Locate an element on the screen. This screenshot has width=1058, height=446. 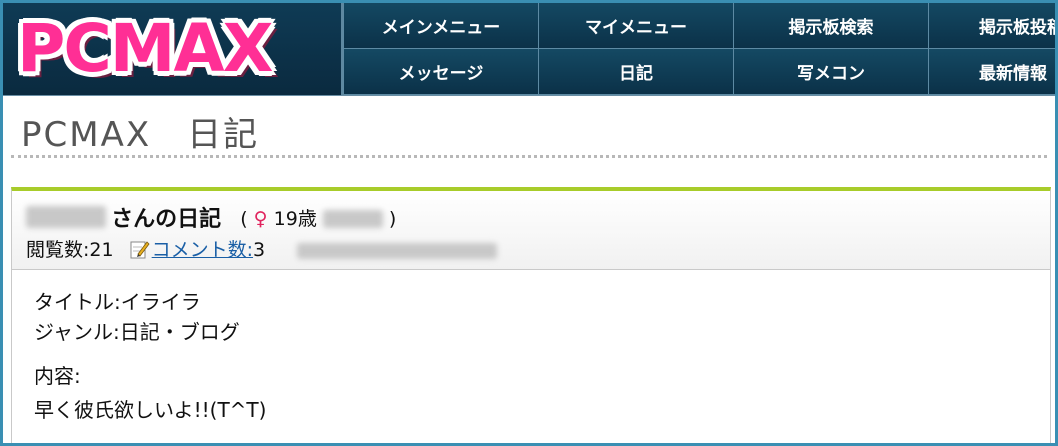
diary-genre-line: ジャンル:日記・ブログ is located at coordinates (137, 332).